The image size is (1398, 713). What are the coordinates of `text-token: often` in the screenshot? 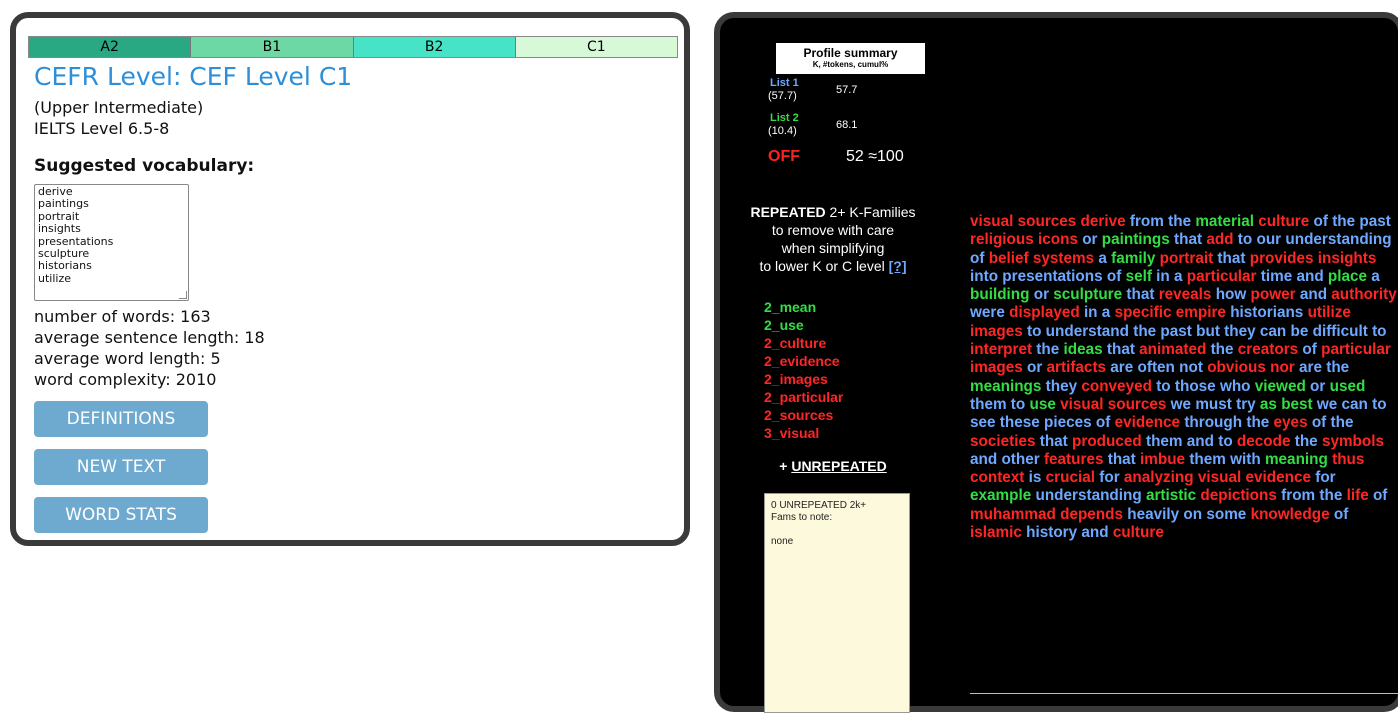 It's located at (1156, 367).